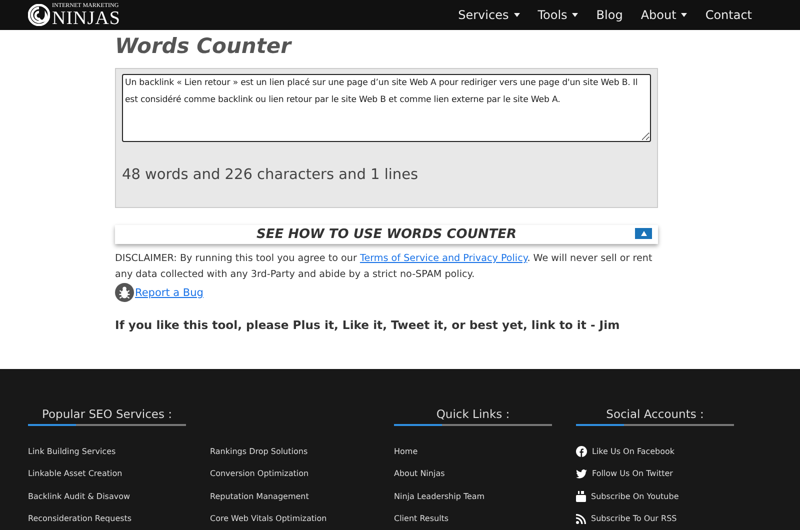 The height and width of the screenshot is (530, 800). Describe the element at coordinates (384, 267) in the screenshot. I see `disclaimer-text: DISCLAIMER: By running this tool you agree to our Terms of Service and Privacy Policy. We will never sell or rent any data collected with any 3rd-Party and abide by a strict no-SPAM policy.` at that location.